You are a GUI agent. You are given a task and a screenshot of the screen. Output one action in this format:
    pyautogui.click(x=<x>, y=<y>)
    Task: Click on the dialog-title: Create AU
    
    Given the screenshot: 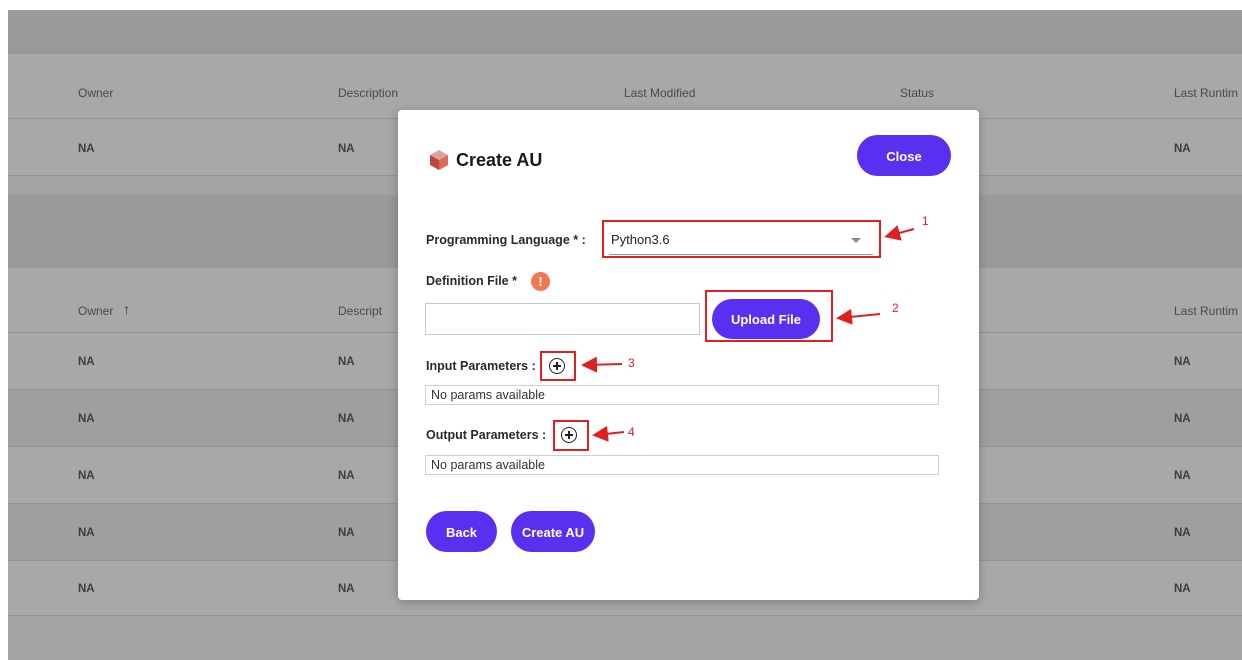 What is the action you would take?
    pyautogui.click(x=499, y=160)
    